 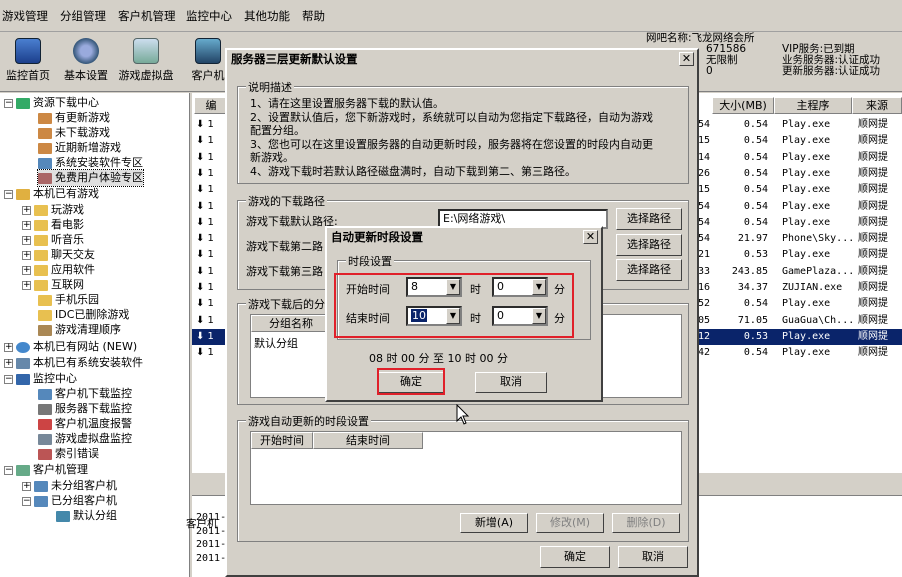 What do you see at coordinates (752, 287) in the screenshot?
I see `table-cell: 34.37` at bounding box center [752, 287].